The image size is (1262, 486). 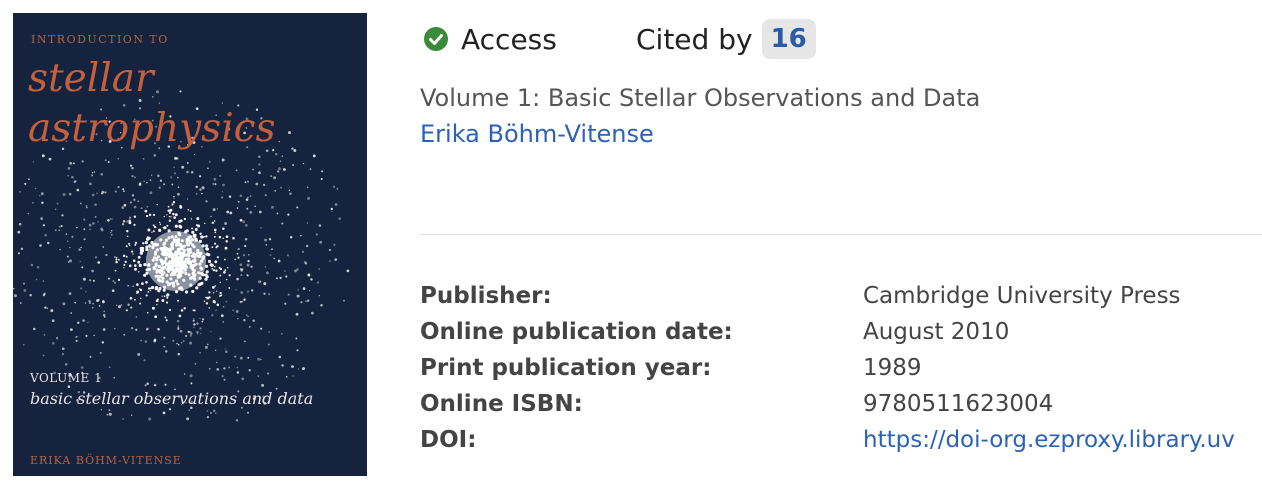 What do you see at coordinates (486, 296) in the screenshot?
I see `metadata-key: Publisher:` at bounding box center [486, 296].